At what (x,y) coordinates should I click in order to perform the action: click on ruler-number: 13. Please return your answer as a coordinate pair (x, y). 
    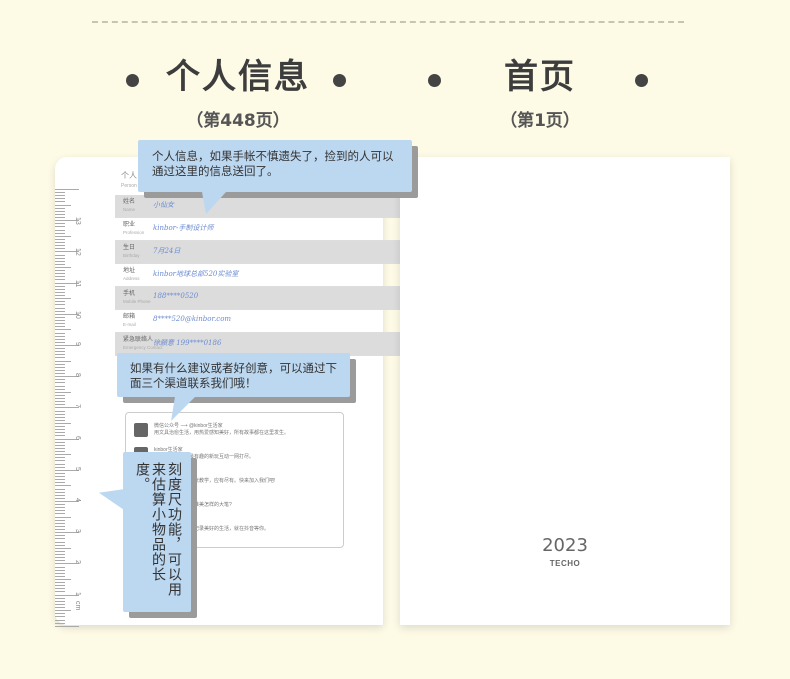
    Looking at the image, I should click on (77, 221).